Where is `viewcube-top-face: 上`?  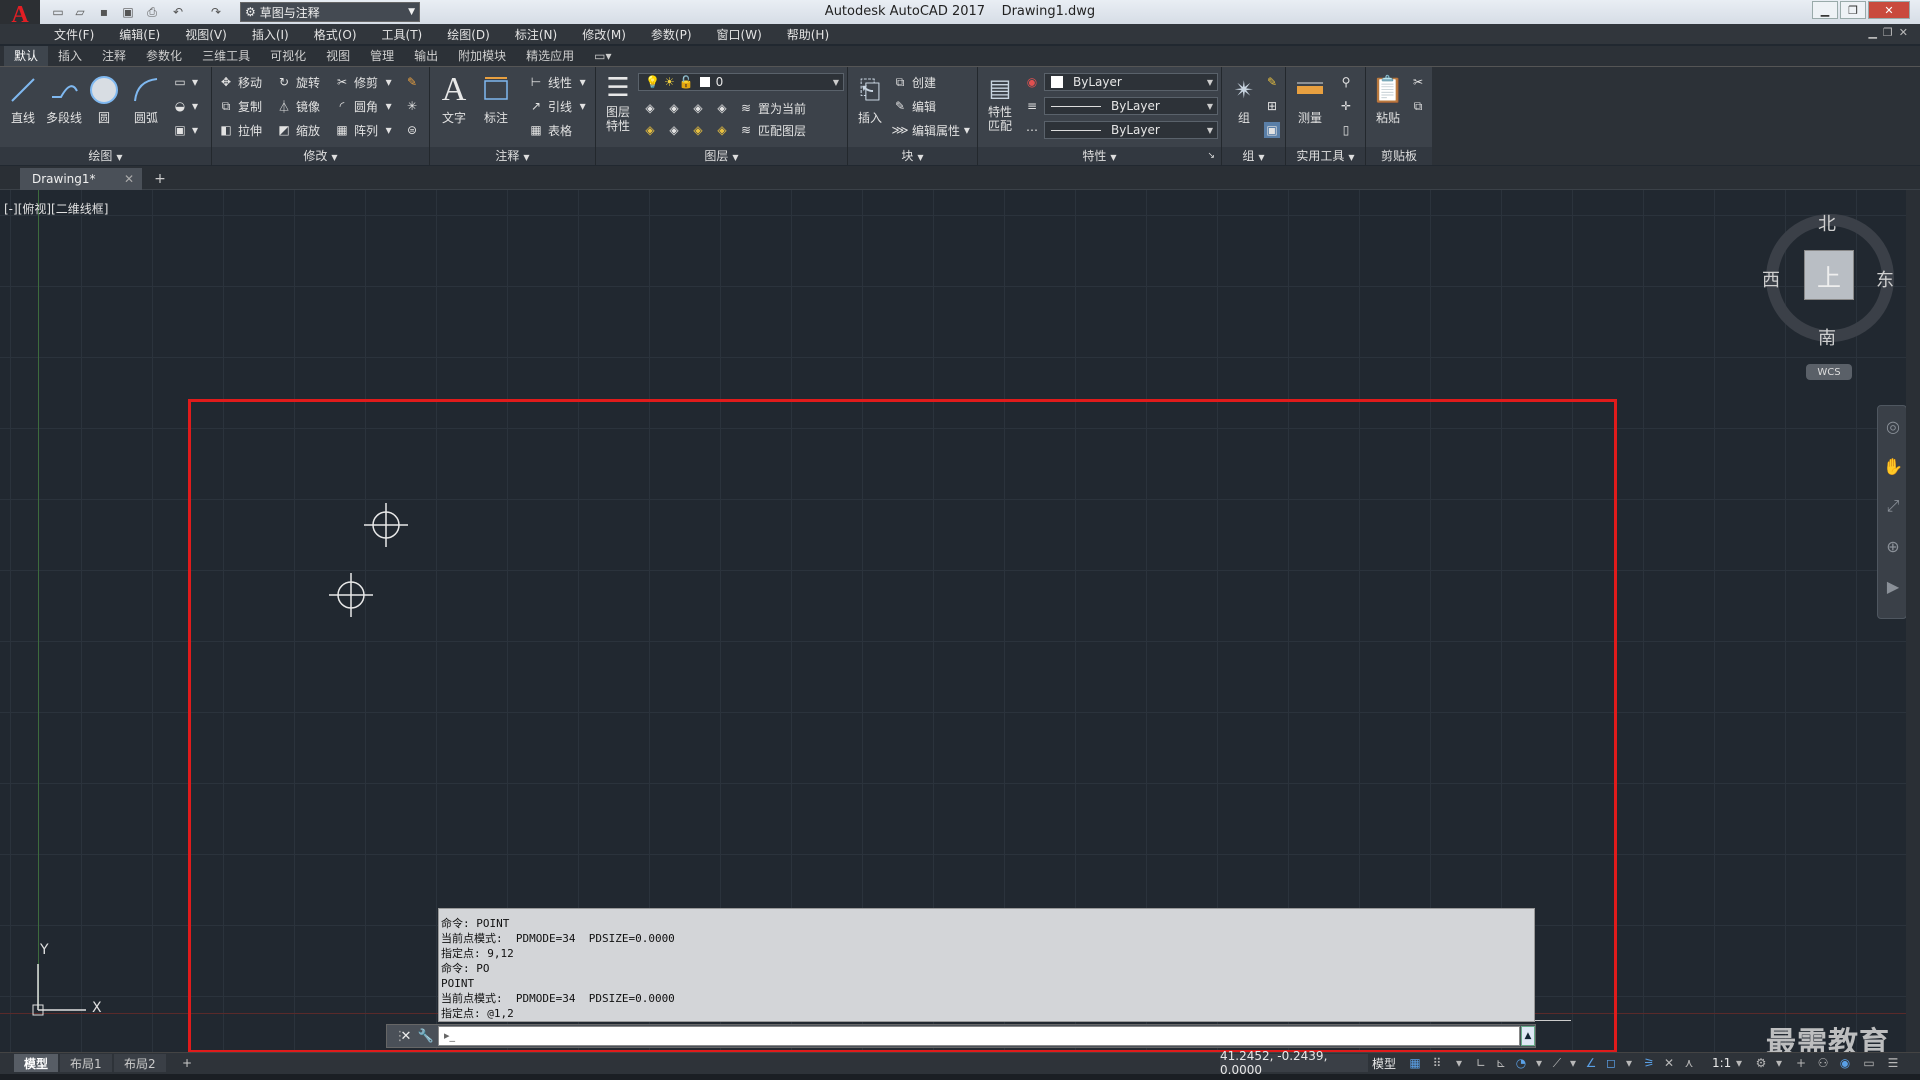
viewcube-top-face: 上 is located at coordinates (1829, 275).